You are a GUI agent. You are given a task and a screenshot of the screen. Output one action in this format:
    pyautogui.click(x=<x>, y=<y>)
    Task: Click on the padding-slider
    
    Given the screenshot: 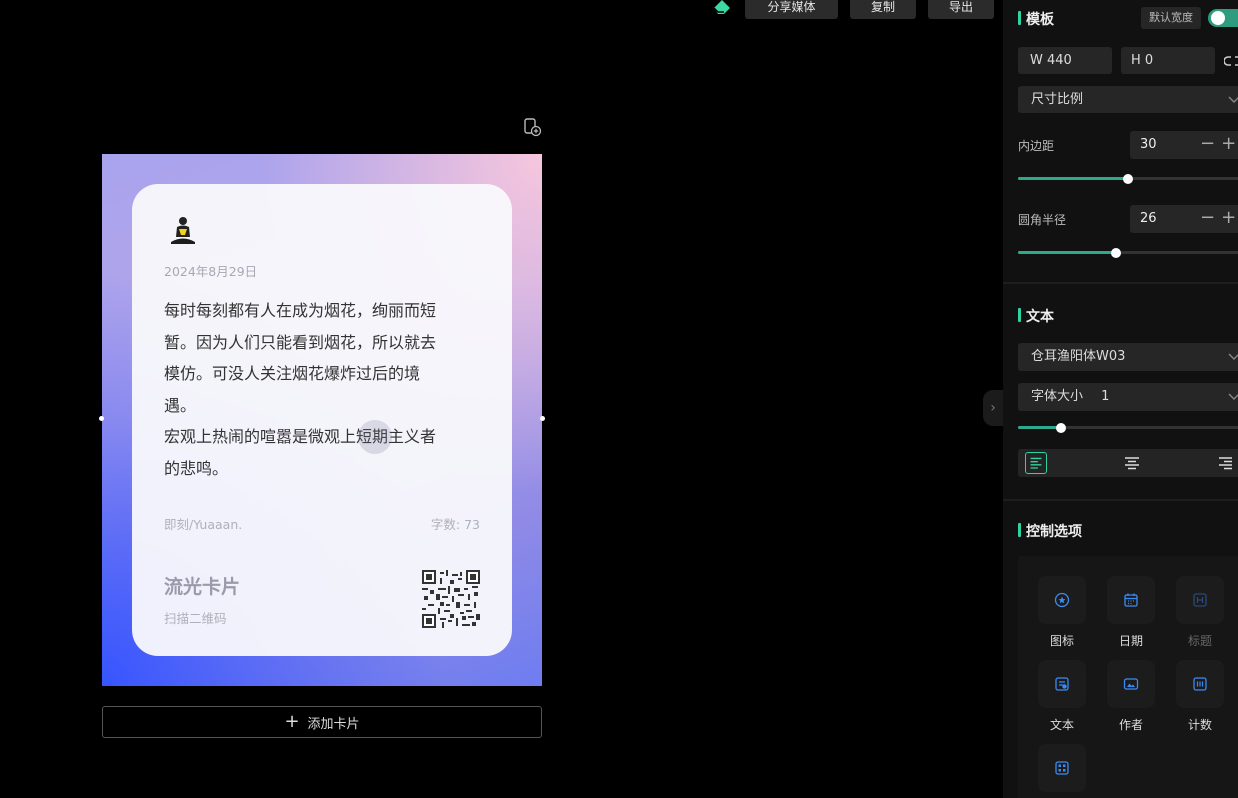 What is the action you would take?
    pyautogui.click(x=1128, y=179)
    